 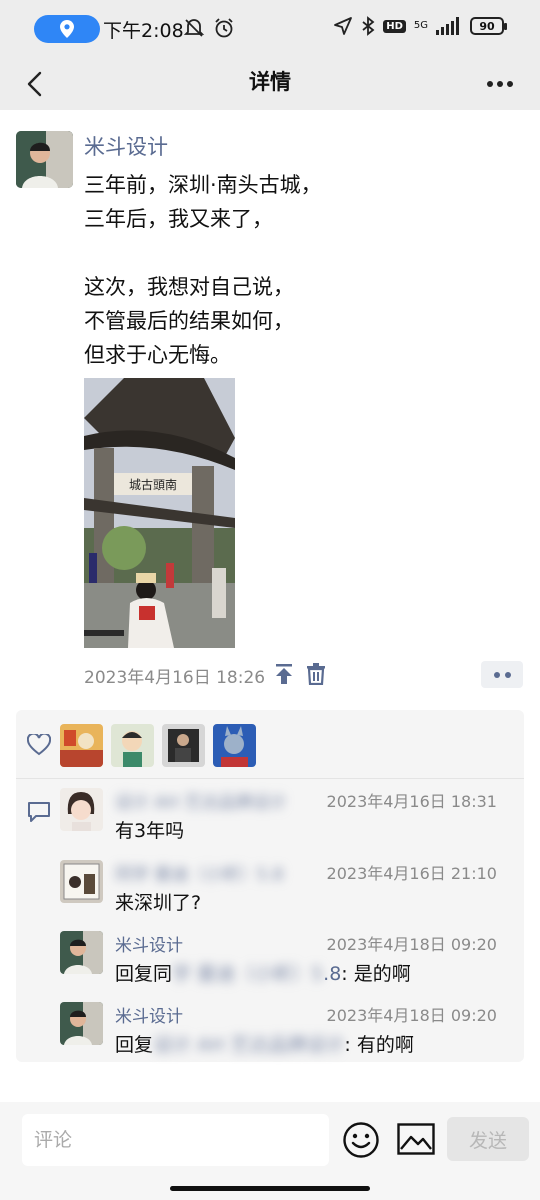 I want to click on alarm-icon, so click(x=224, y=28).